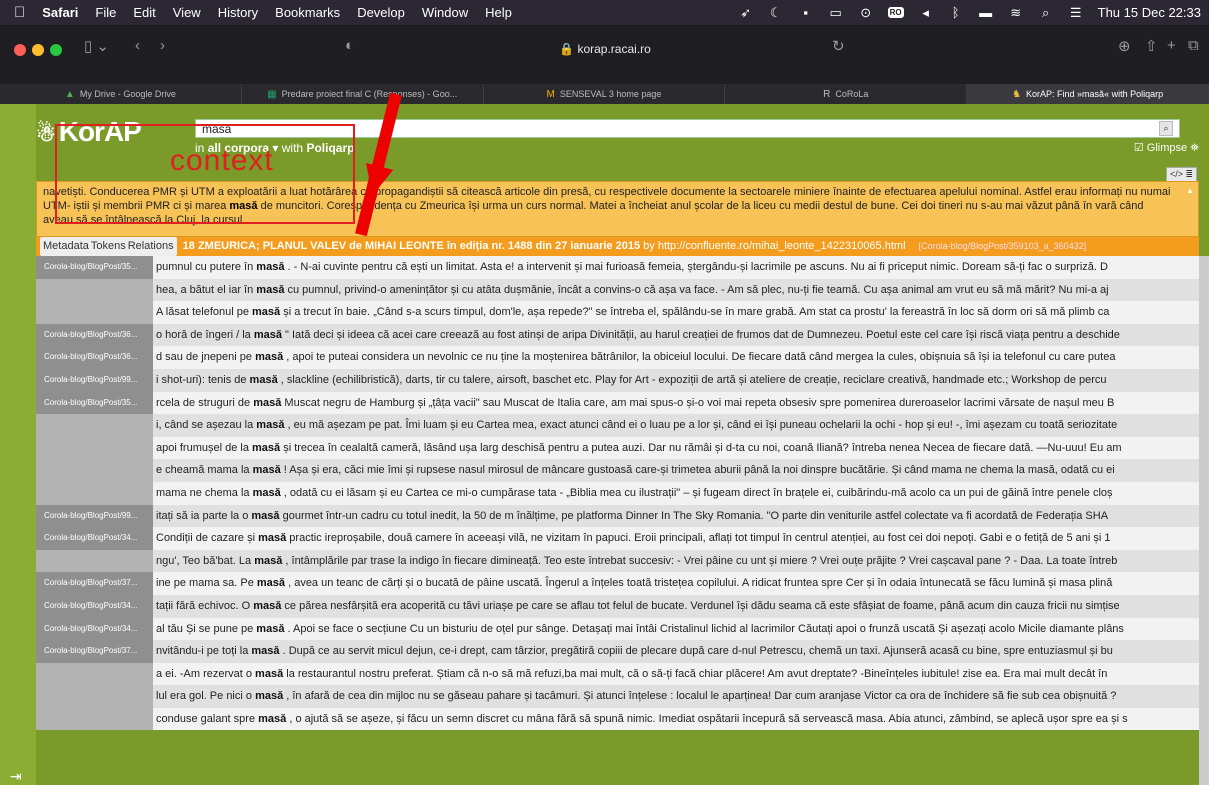 The image size is (1209, 785). What do you see at coordinates (1016, 13) in the screenshot?
I see `wifi-icon: ≋` at bounding box center [1016, 13].